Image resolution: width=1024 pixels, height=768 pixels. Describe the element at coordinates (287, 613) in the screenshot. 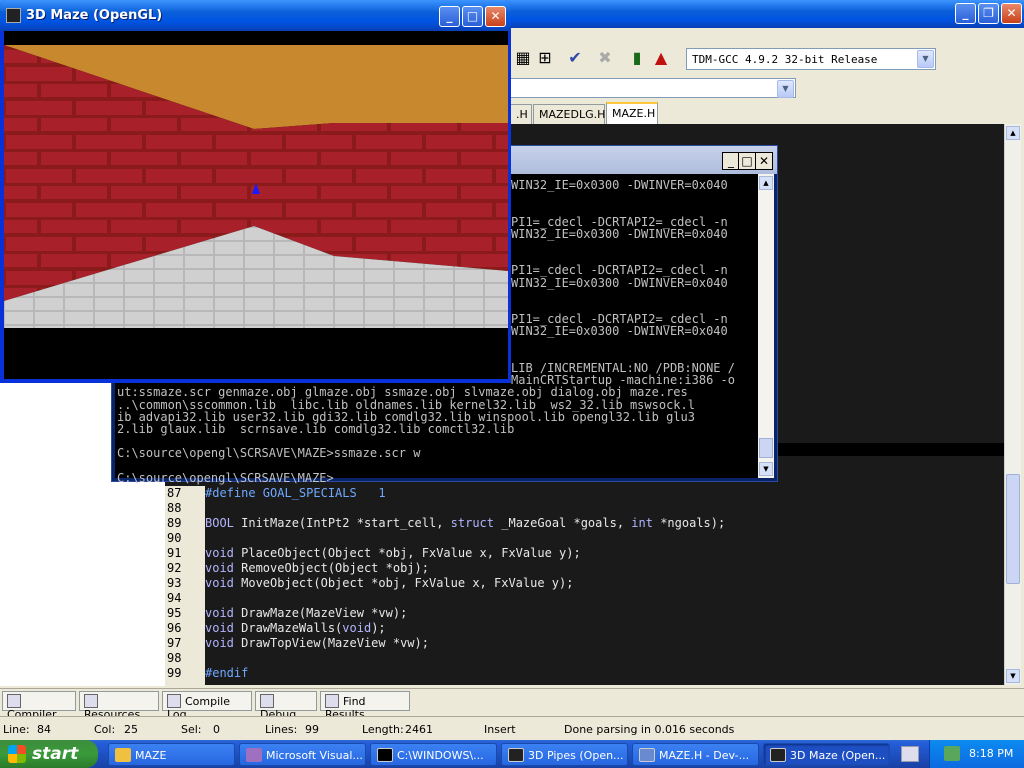

I see `code-line: 95 void DrawMaze(MazeView *vw);` at that location.